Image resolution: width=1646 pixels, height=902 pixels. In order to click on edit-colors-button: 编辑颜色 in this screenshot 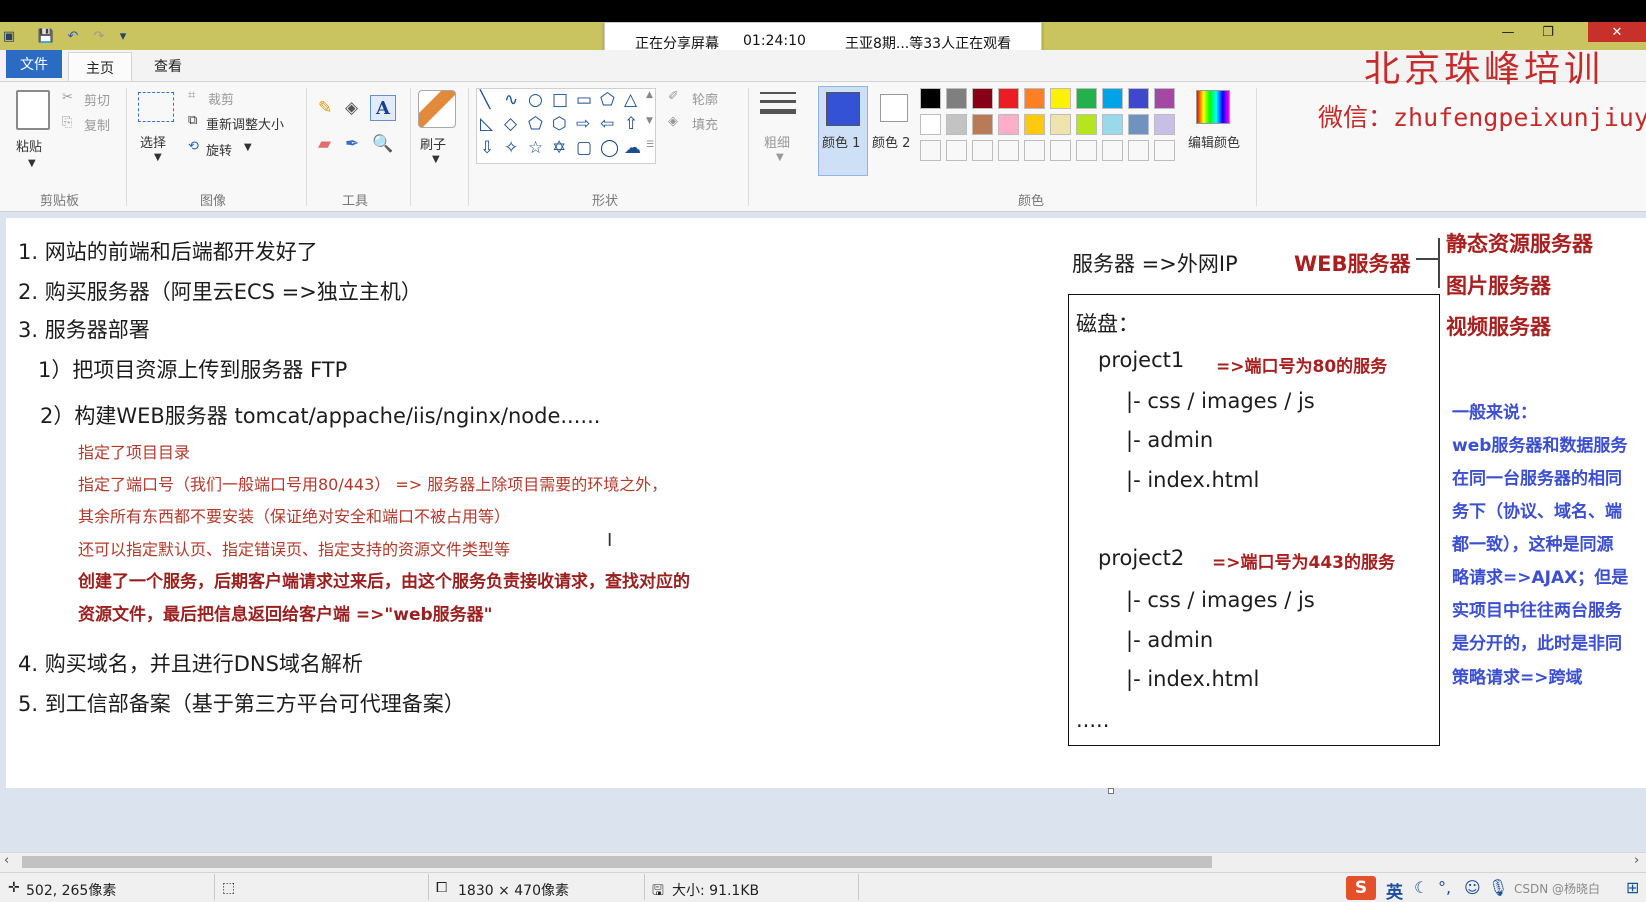, I will do `click(1214, 141)`.